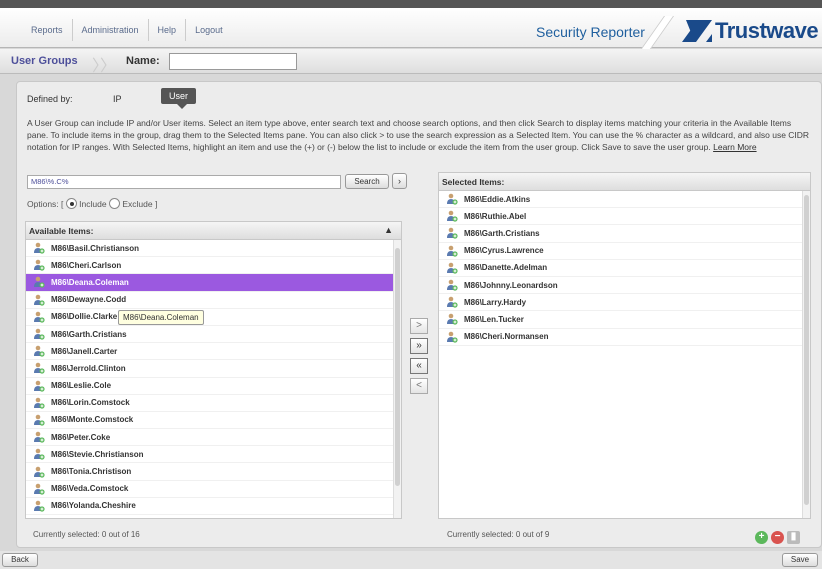 This screenshot has height=569, width=822. What do you see at coordinates (156, 203) in the screenshot?
I see `options-bracket-close: ]` at bounding box center [156, 203].